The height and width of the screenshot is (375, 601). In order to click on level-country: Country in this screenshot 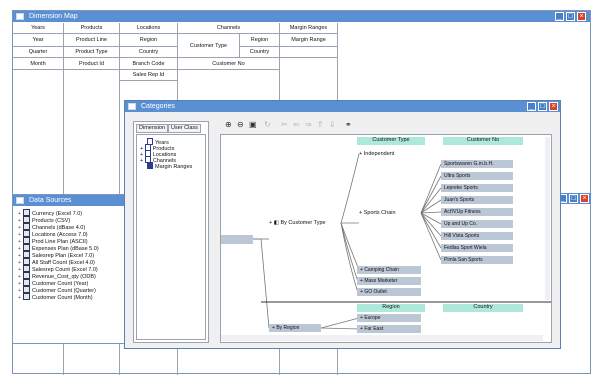, I will do `click(149, 52)`.